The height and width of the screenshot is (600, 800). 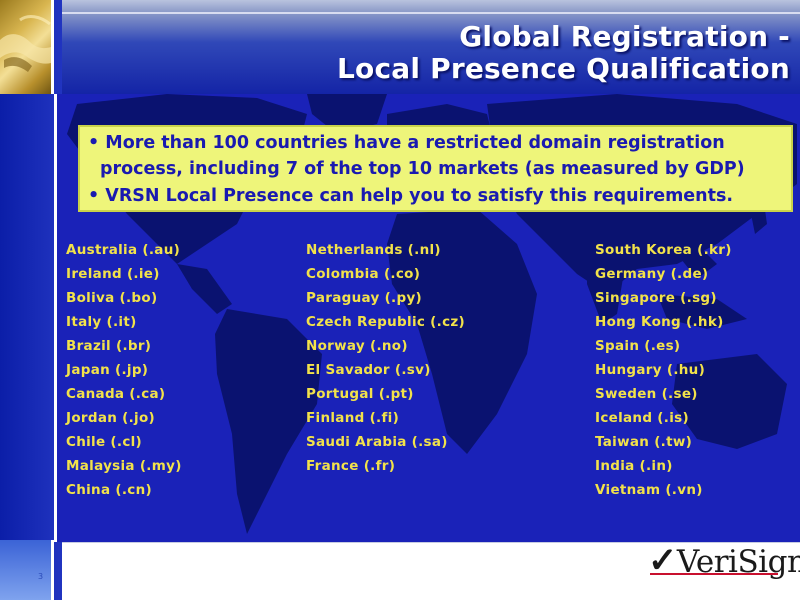 What do you see at coordinates (650, 370) in the screenshot?
I see `list-item: Hungary (.hu)` at bounding box center [650, 370].